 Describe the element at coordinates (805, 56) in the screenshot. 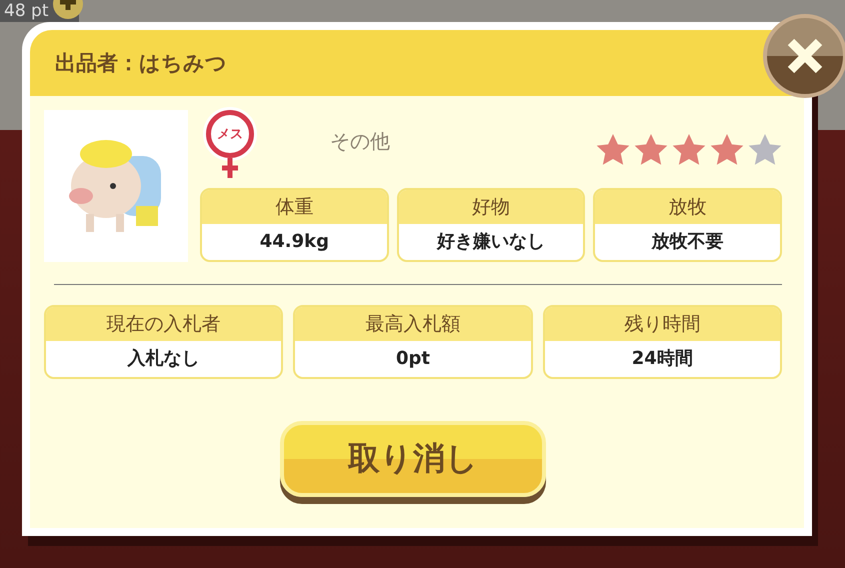

I see `close-icon` at that location.